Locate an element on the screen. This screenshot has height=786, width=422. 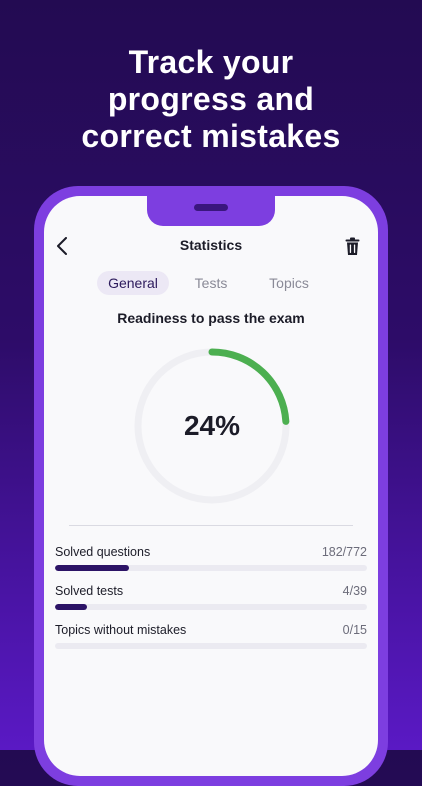
stat-solved-tests: Solved tests 4/39 is located at coordinates (211, 599).